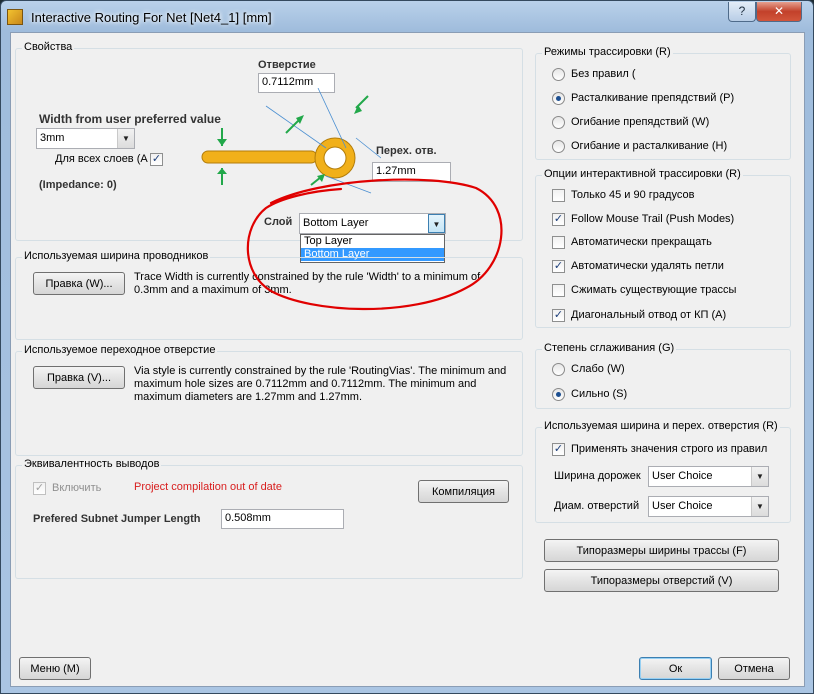 This screenshot has height=694, width=814. What do you see at coordinates (48, 47) in the screenshot?
I see `properties-title: Свойства` at bounding box center [48, 47].